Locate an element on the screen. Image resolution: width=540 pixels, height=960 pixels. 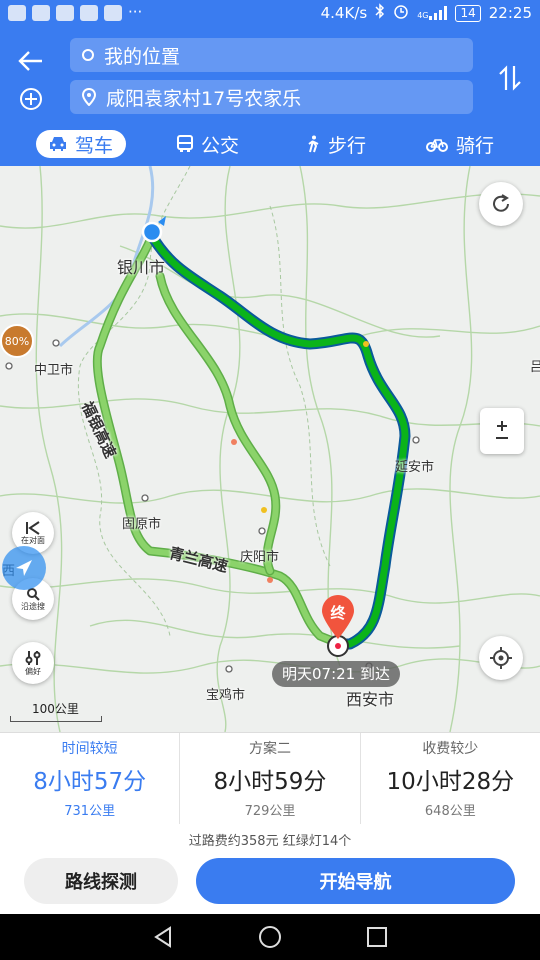
route-distance: 648公里 is located at coordinates (450, 811).